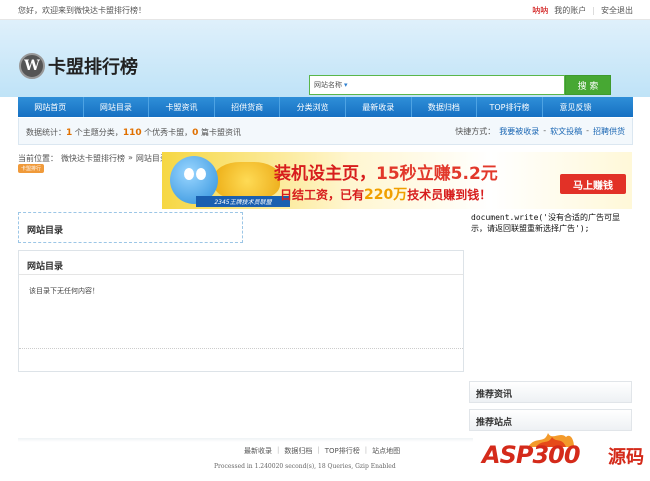 Image resolution: width=650 pixels, height=481 pixels. I want to click on username-link: 呐呐, so click(540, 10).